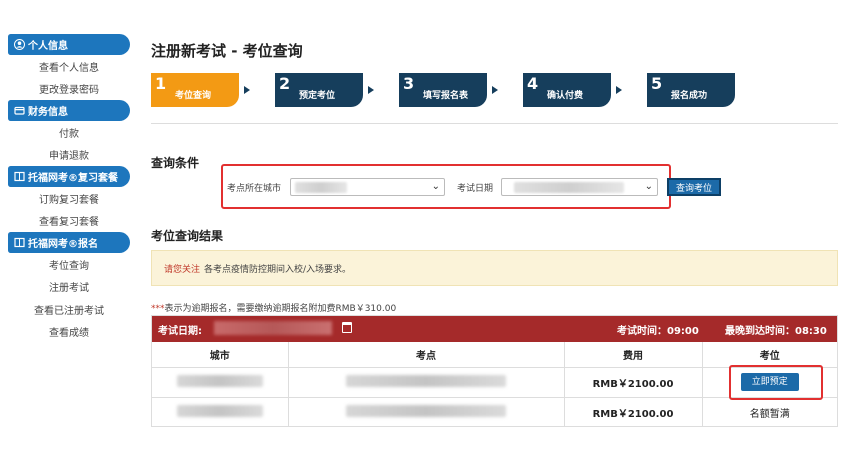 Image resolution: width=865 pixels, height=468 pixels. I want to click on exam-time: 考试时间：09:00, so click(658, 331).